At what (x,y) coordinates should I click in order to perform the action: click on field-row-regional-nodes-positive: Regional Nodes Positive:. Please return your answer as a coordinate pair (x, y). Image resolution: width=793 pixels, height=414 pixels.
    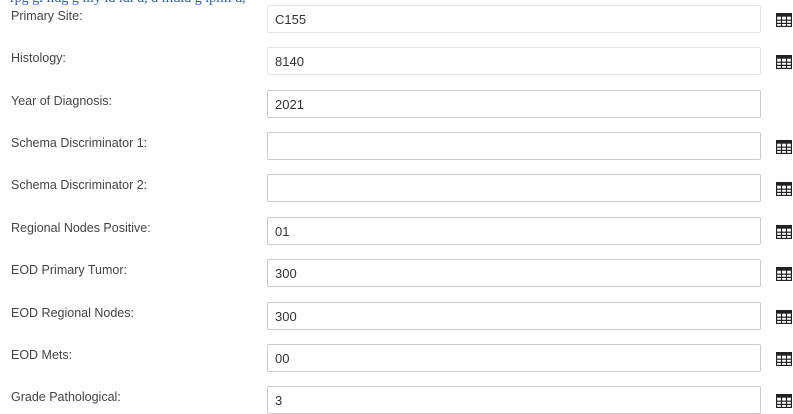
    Looking at the image, I should click on (396, 231).